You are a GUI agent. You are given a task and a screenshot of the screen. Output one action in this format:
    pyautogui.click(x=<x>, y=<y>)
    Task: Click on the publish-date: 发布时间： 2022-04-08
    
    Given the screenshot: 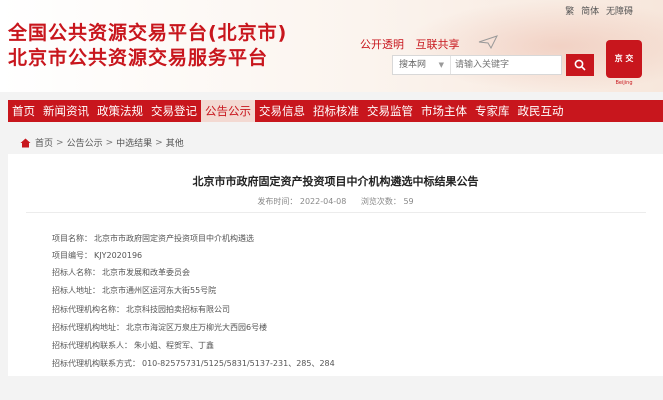 What is the action you would take?
    pyautogui.click(x=302, y=201)
    